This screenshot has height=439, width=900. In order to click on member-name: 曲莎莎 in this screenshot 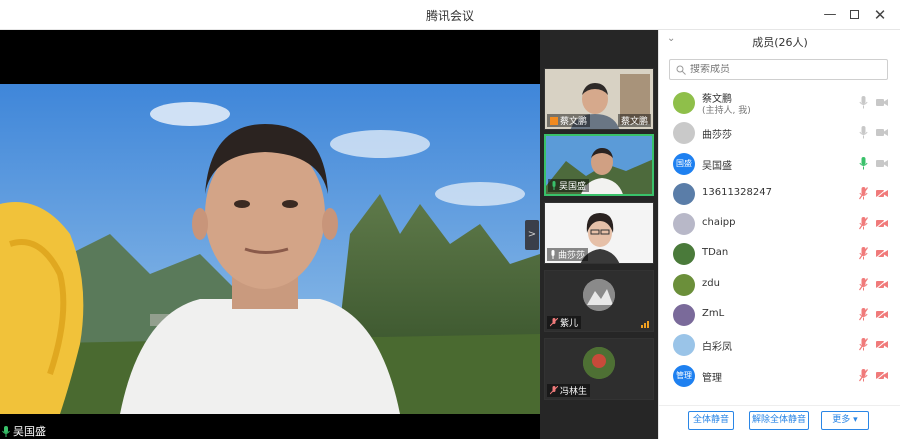, I will do `click(717, 136)`.